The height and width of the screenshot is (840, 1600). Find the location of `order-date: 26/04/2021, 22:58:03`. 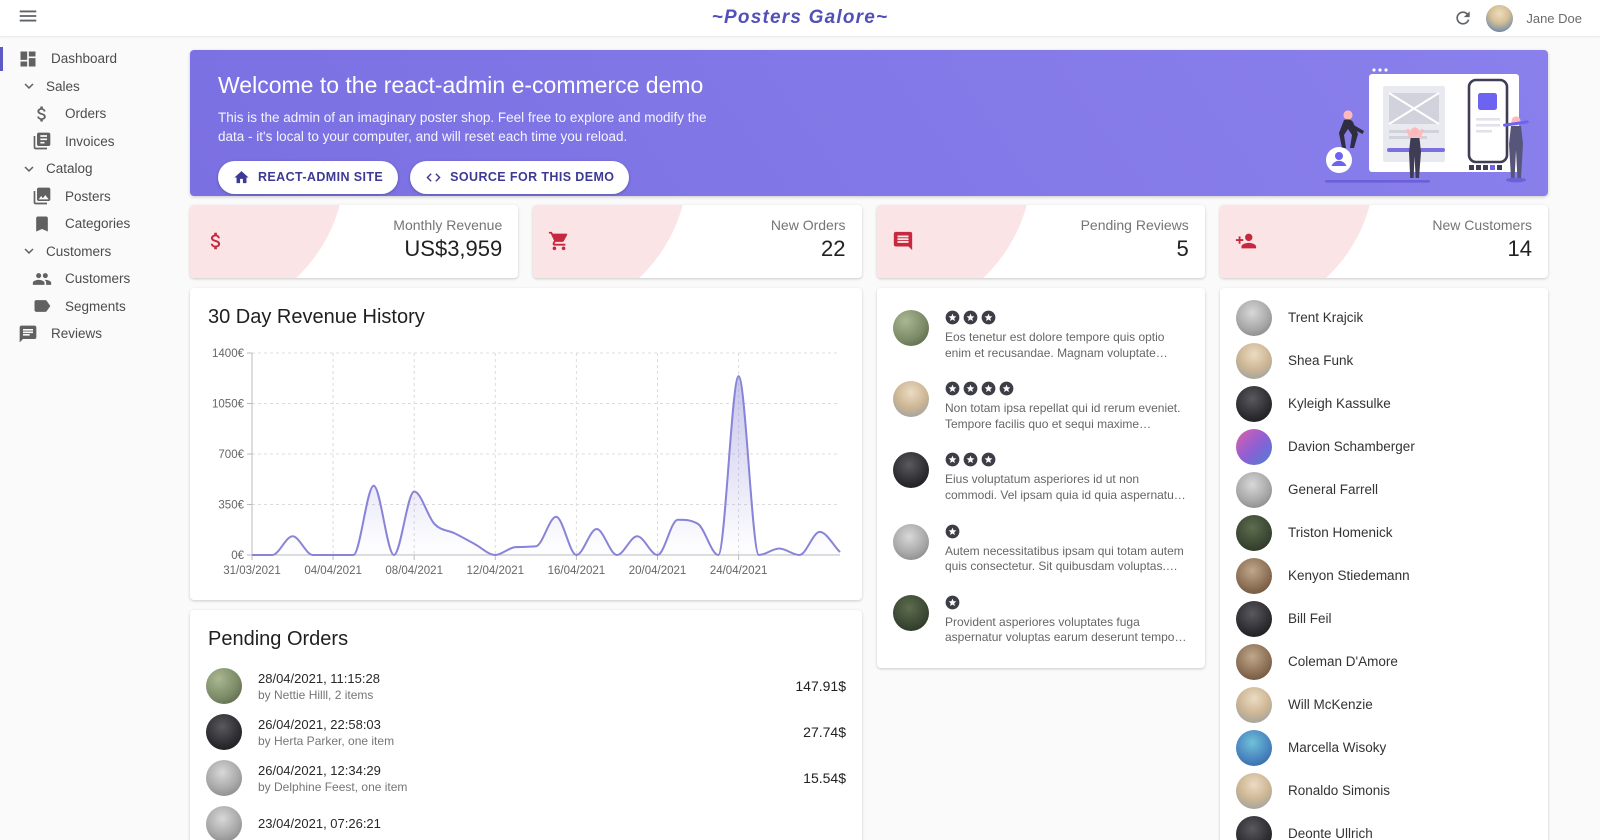

order-date: 26/04/2021, 22:58:03 is located at coordinates (319, 724).